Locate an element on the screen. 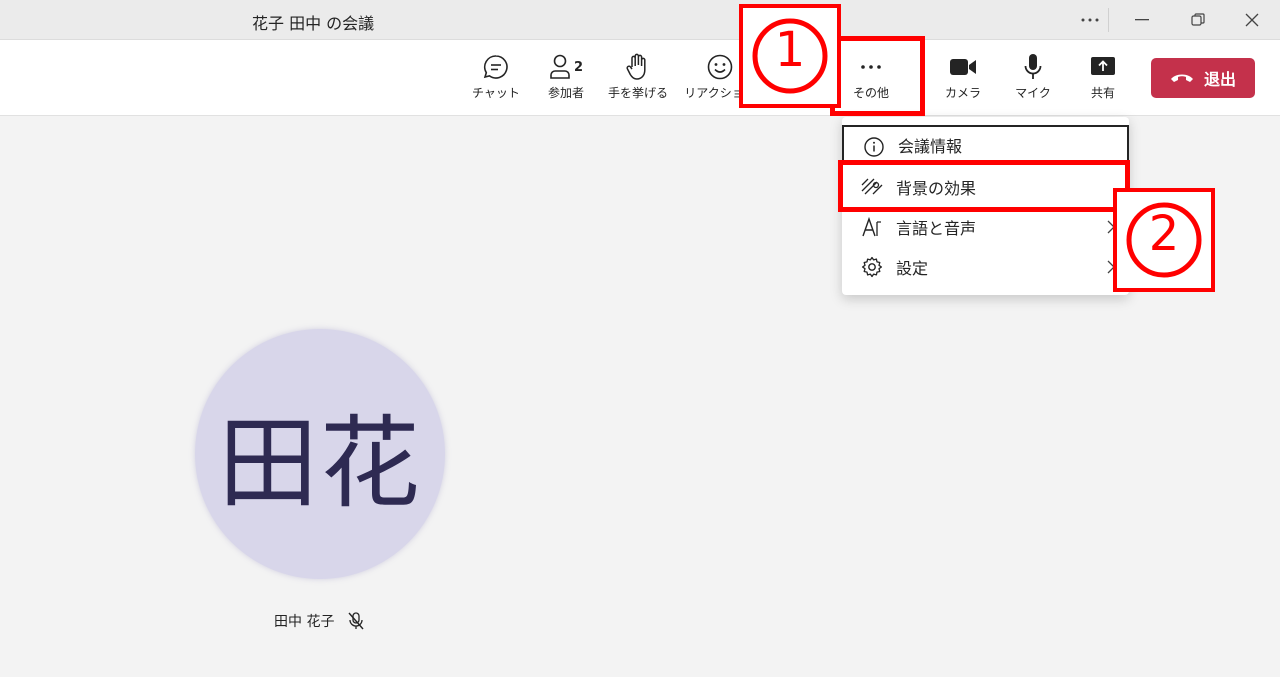 This screenshot has width=1280, height=677. camera-label: カメラ is located at coordinates (962, 93).